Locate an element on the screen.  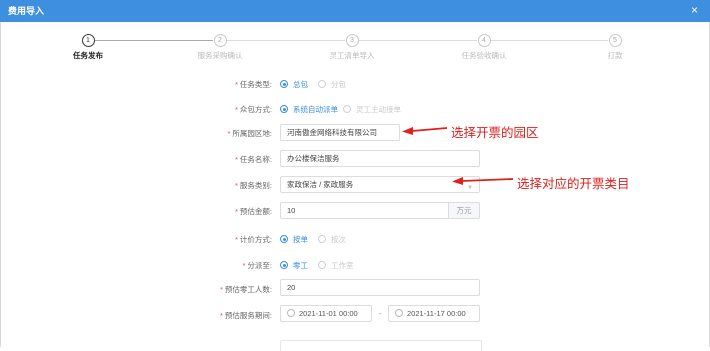
arrow-to-park-icon is located at coordinates (425, 131).